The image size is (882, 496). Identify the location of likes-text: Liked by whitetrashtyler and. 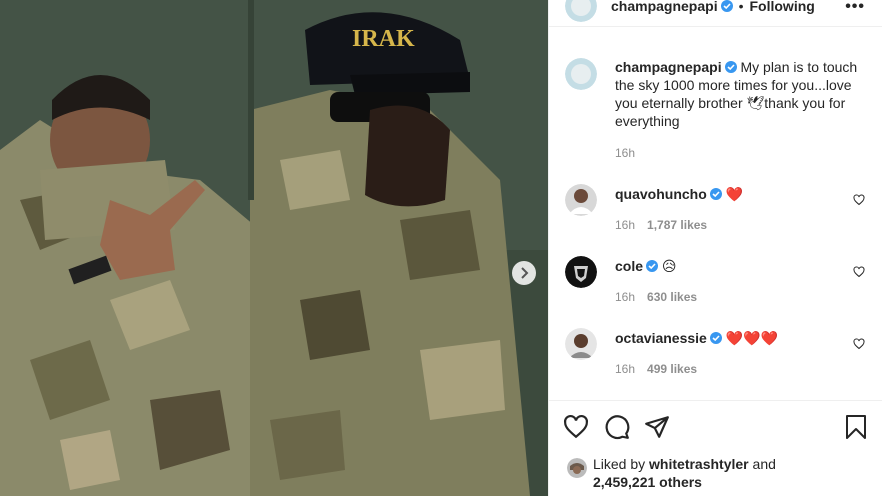
(734, 464).